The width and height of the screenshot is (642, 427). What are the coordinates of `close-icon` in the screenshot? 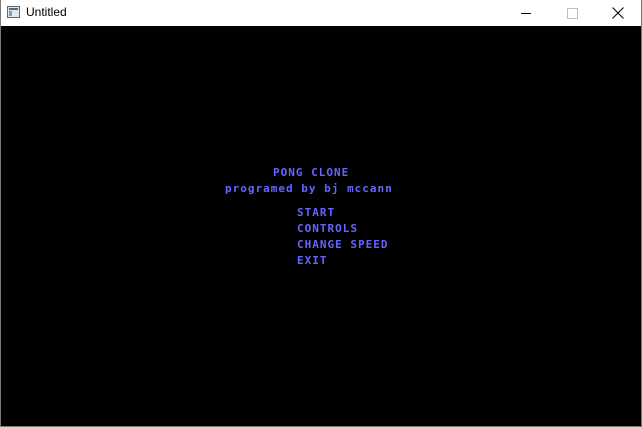 It's located at (618, 13).